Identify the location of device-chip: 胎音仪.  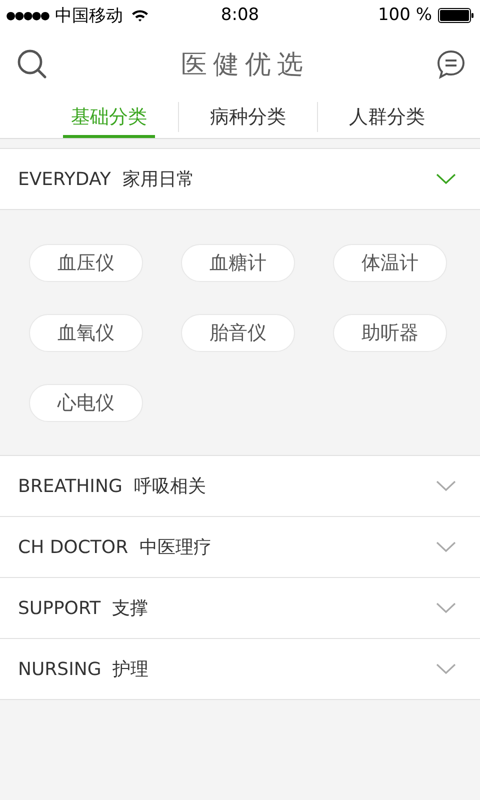
(238, 333).